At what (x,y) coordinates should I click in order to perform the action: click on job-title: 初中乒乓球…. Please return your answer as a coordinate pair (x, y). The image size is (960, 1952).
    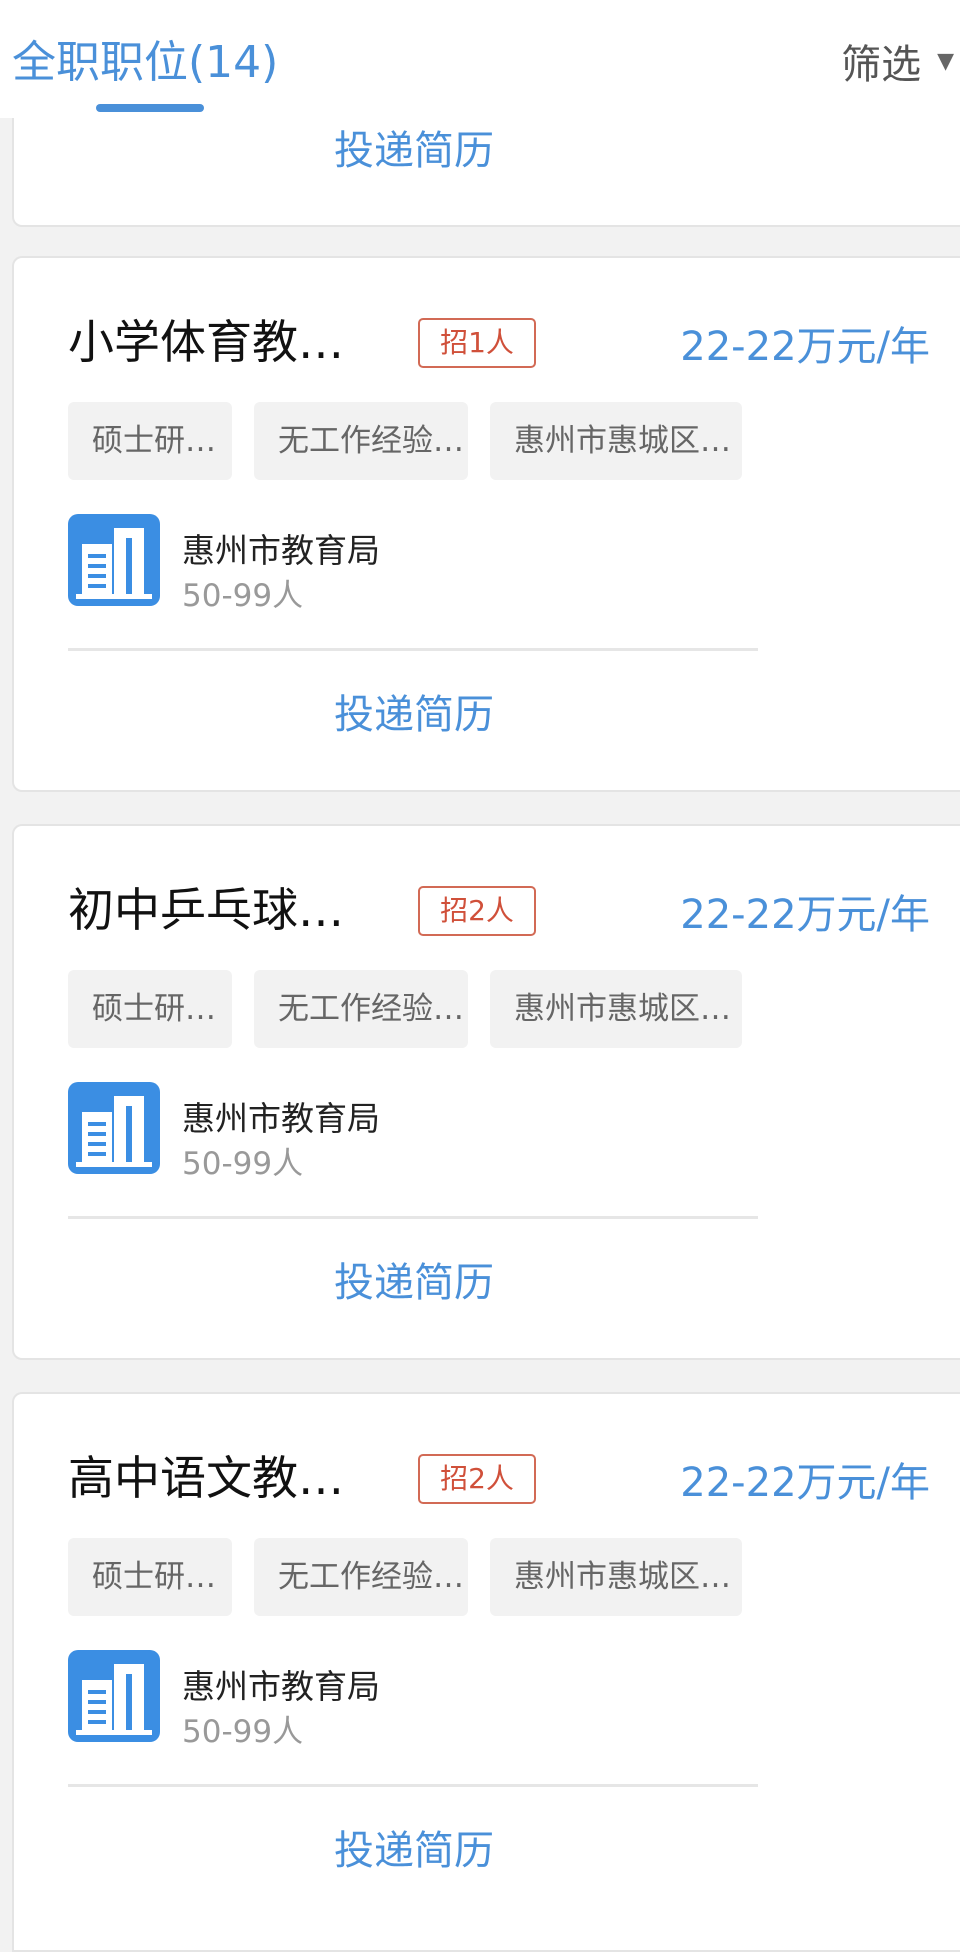
    Looking at the image, I should click on (206, 910).